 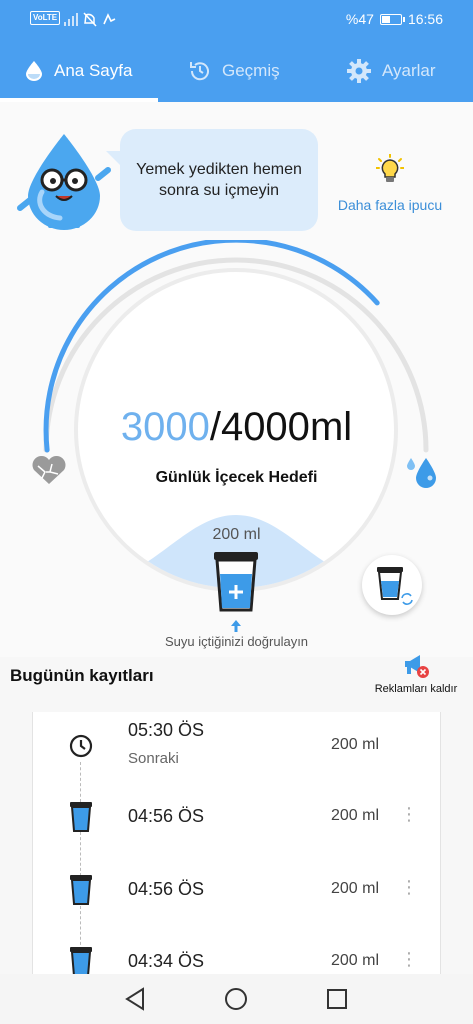 What do you see at coordinates (390, 205) in the screenshot?
I see `more-tips-label: Daha fazla ipucu` at bounding box center [390, 205].